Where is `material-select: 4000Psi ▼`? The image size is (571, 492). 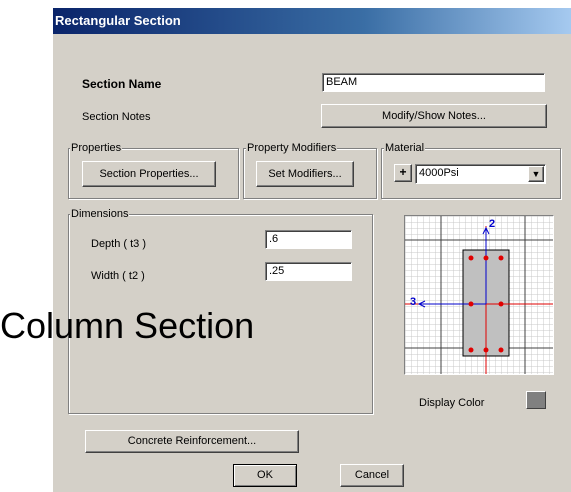
material-select: 4000Psi ▼ is located at coordinates (480, 174).